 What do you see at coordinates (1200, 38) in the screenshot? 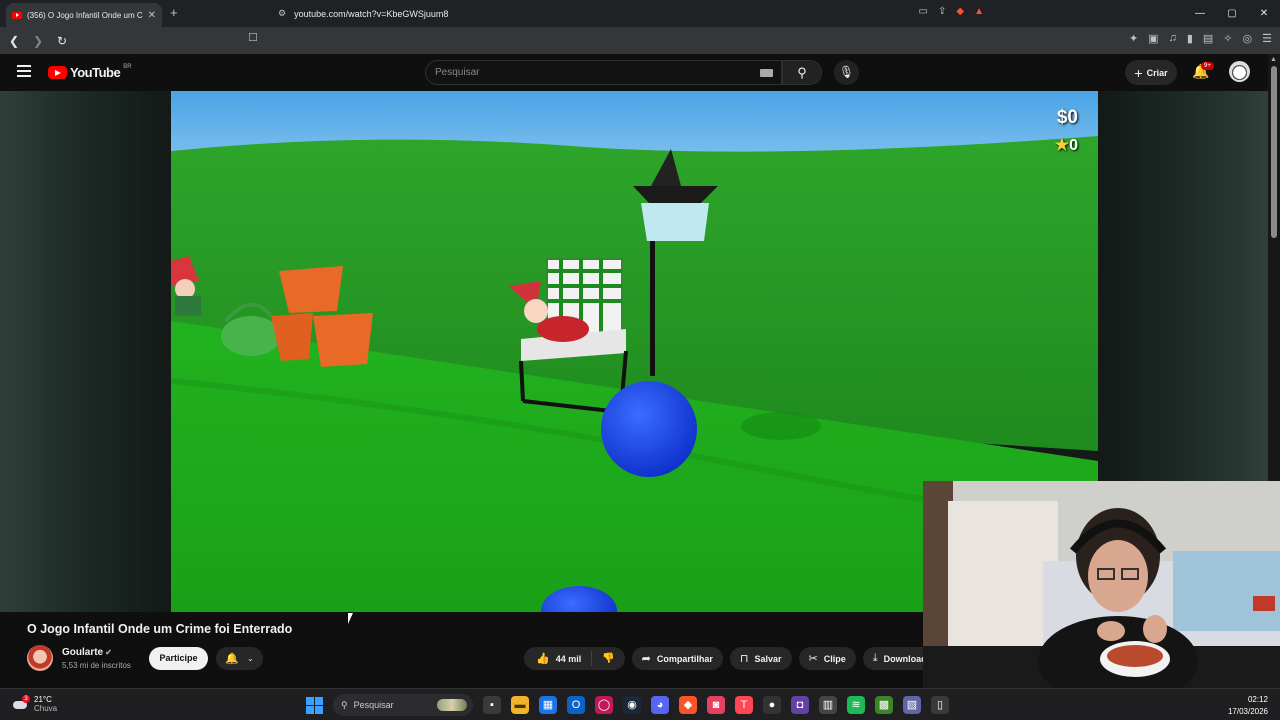
I see `extension-icons: ✦ ▣ ♫ ▮ ▤ ✧ ◎ ☰` at bounding box center [1200, 38].